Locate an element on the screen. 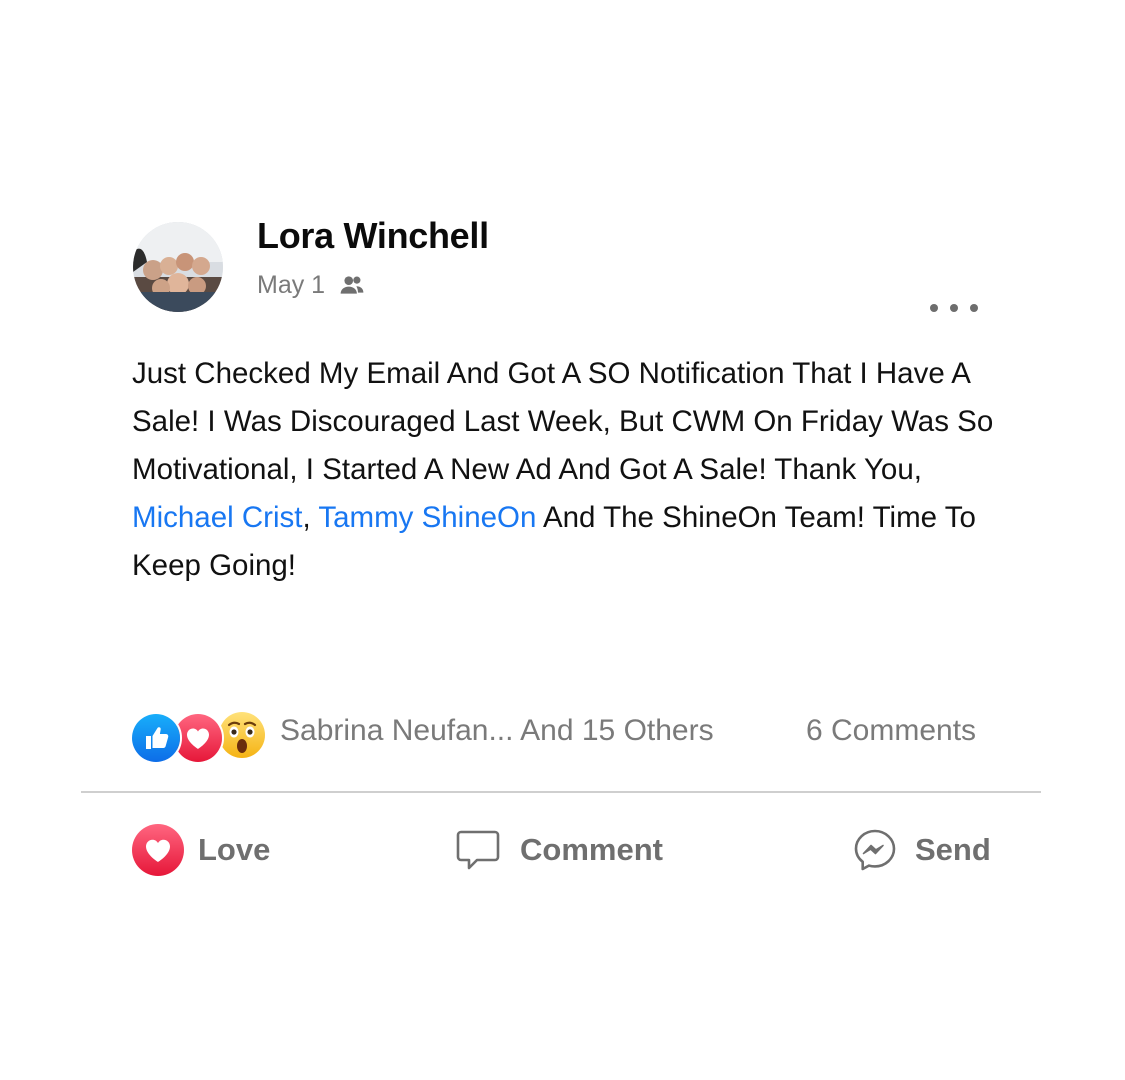 The width and height of the screenshot is (1125, 1080). comment-icon is located at coordinates (478, 850).